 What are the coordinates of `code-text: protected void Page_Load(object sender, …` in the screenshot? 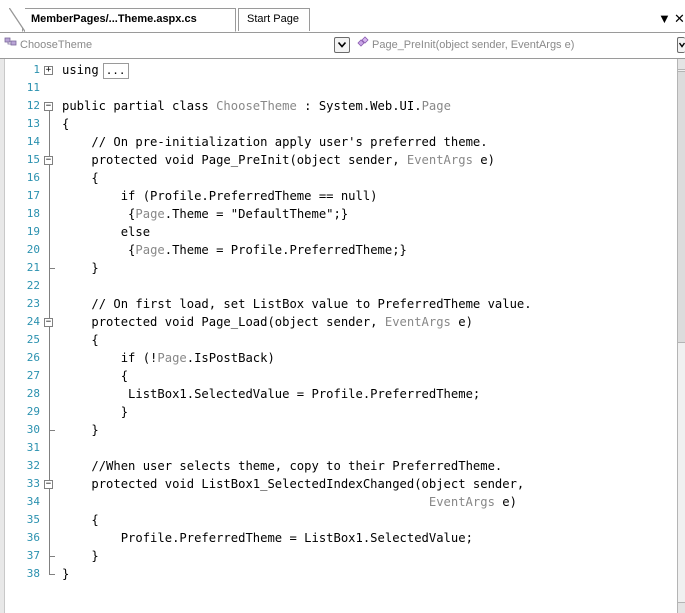 It's located at (267, 322).